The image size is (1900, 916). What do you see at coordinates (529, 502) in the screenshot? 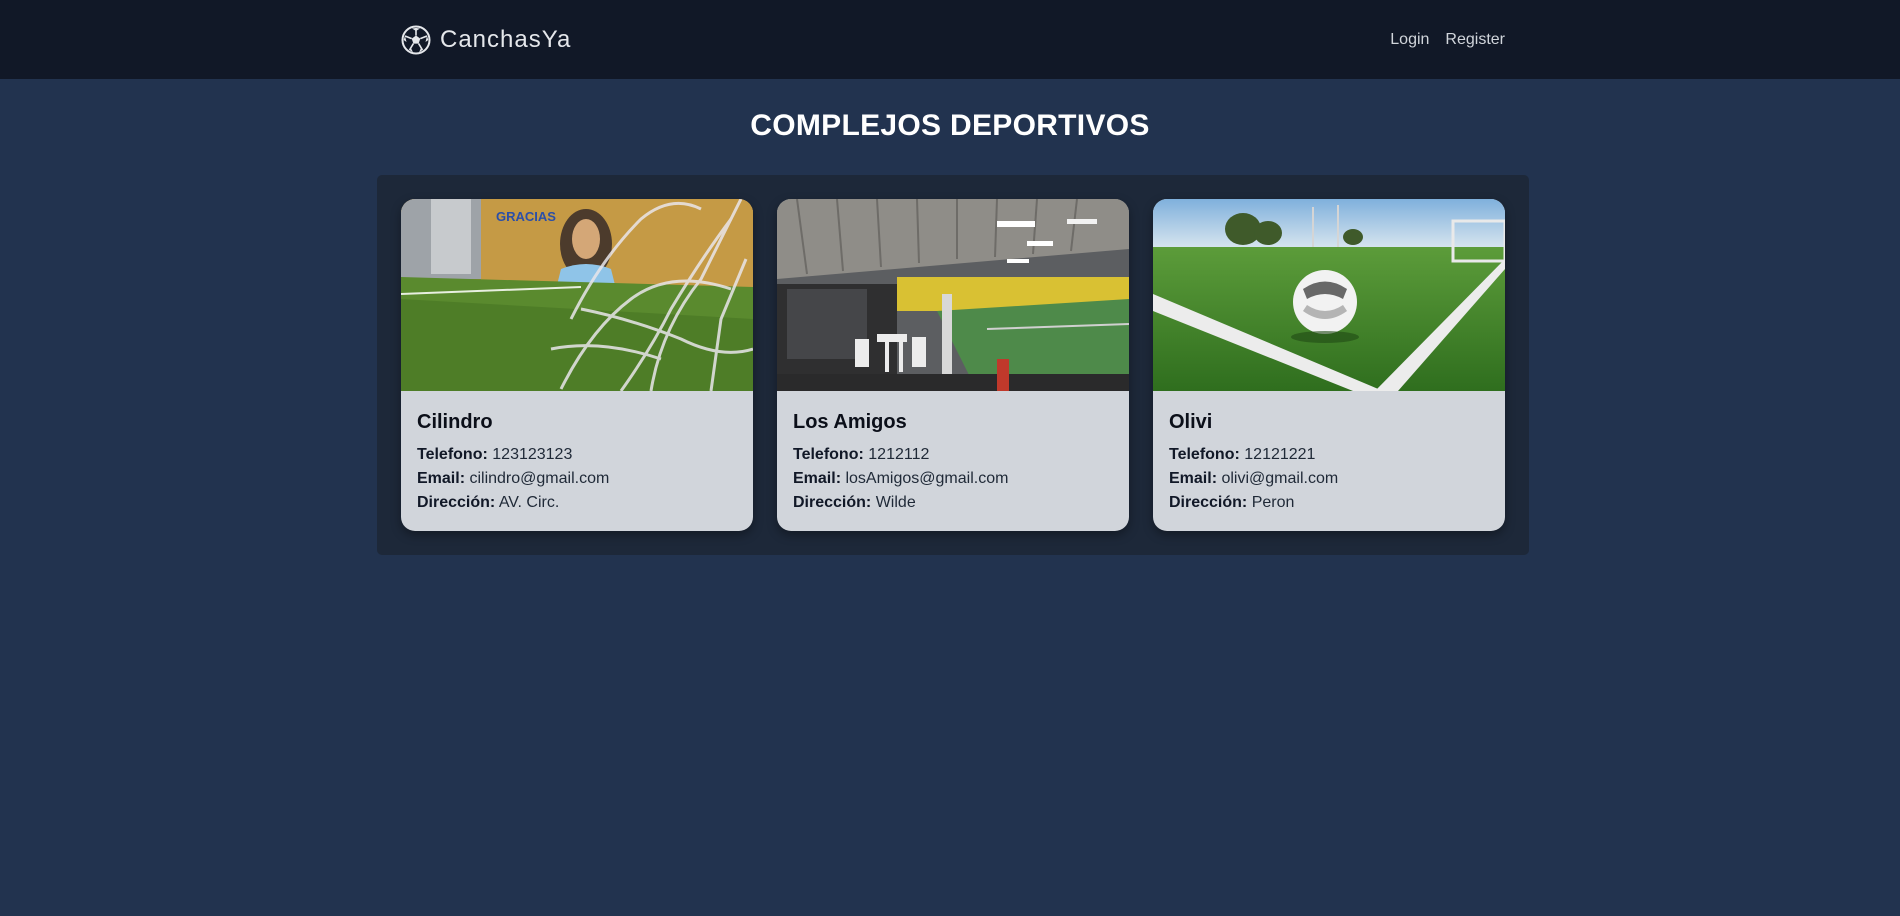
I see `address-value: AV. Circ.` at bounding box center [529, 502].